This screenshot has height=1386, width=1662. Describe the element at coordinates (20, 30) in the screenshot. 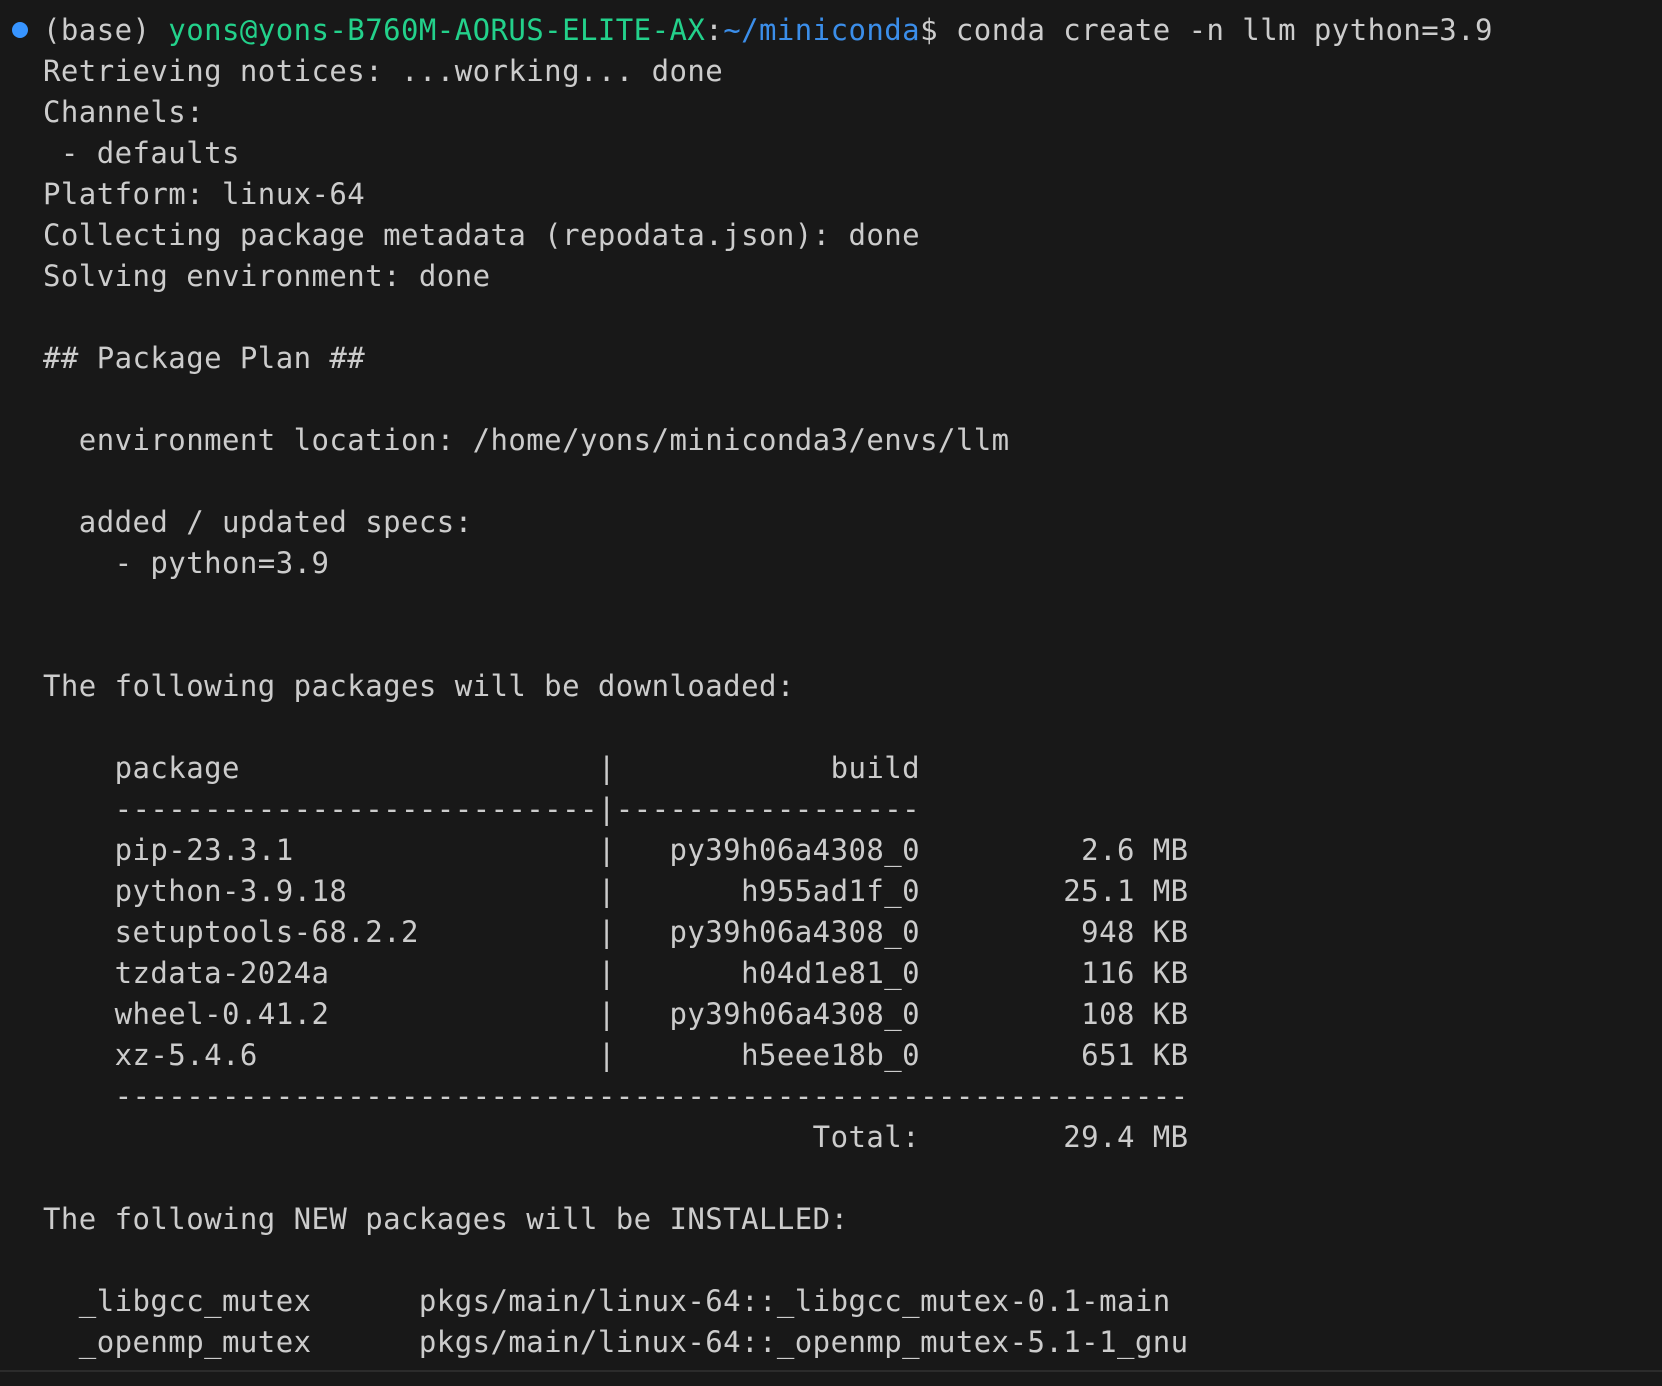

I see `command-status-dot-icon` at that location.